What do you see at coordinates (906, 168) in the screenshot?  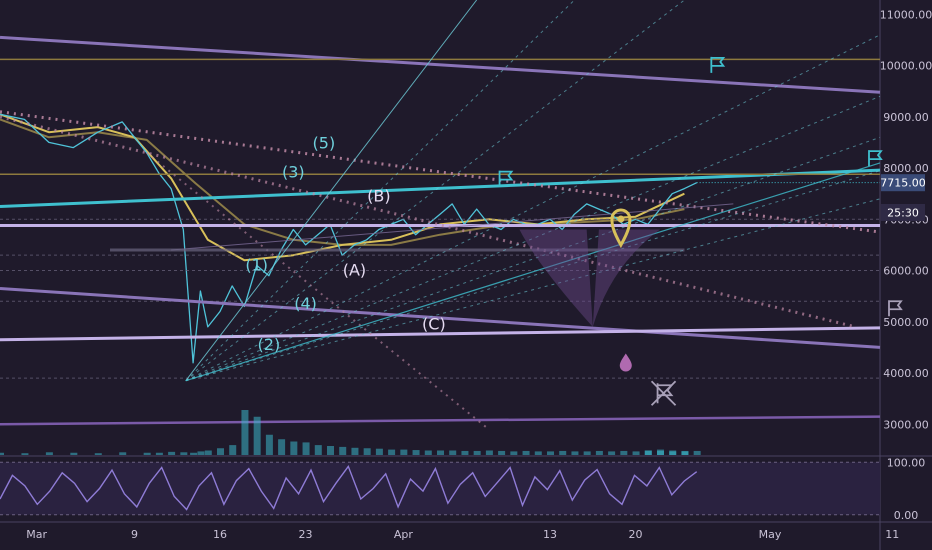 I see `price-tick-label: 8000.00` at bounding box center [906, 168].